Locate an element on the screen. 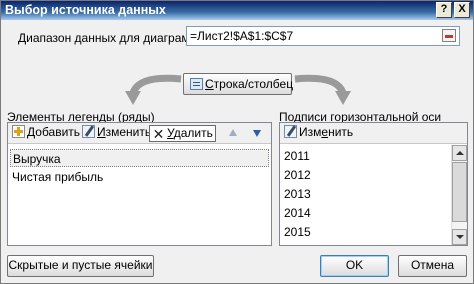 The image size is (474, 284). help-button: ? is located at coordinates (444, 10).